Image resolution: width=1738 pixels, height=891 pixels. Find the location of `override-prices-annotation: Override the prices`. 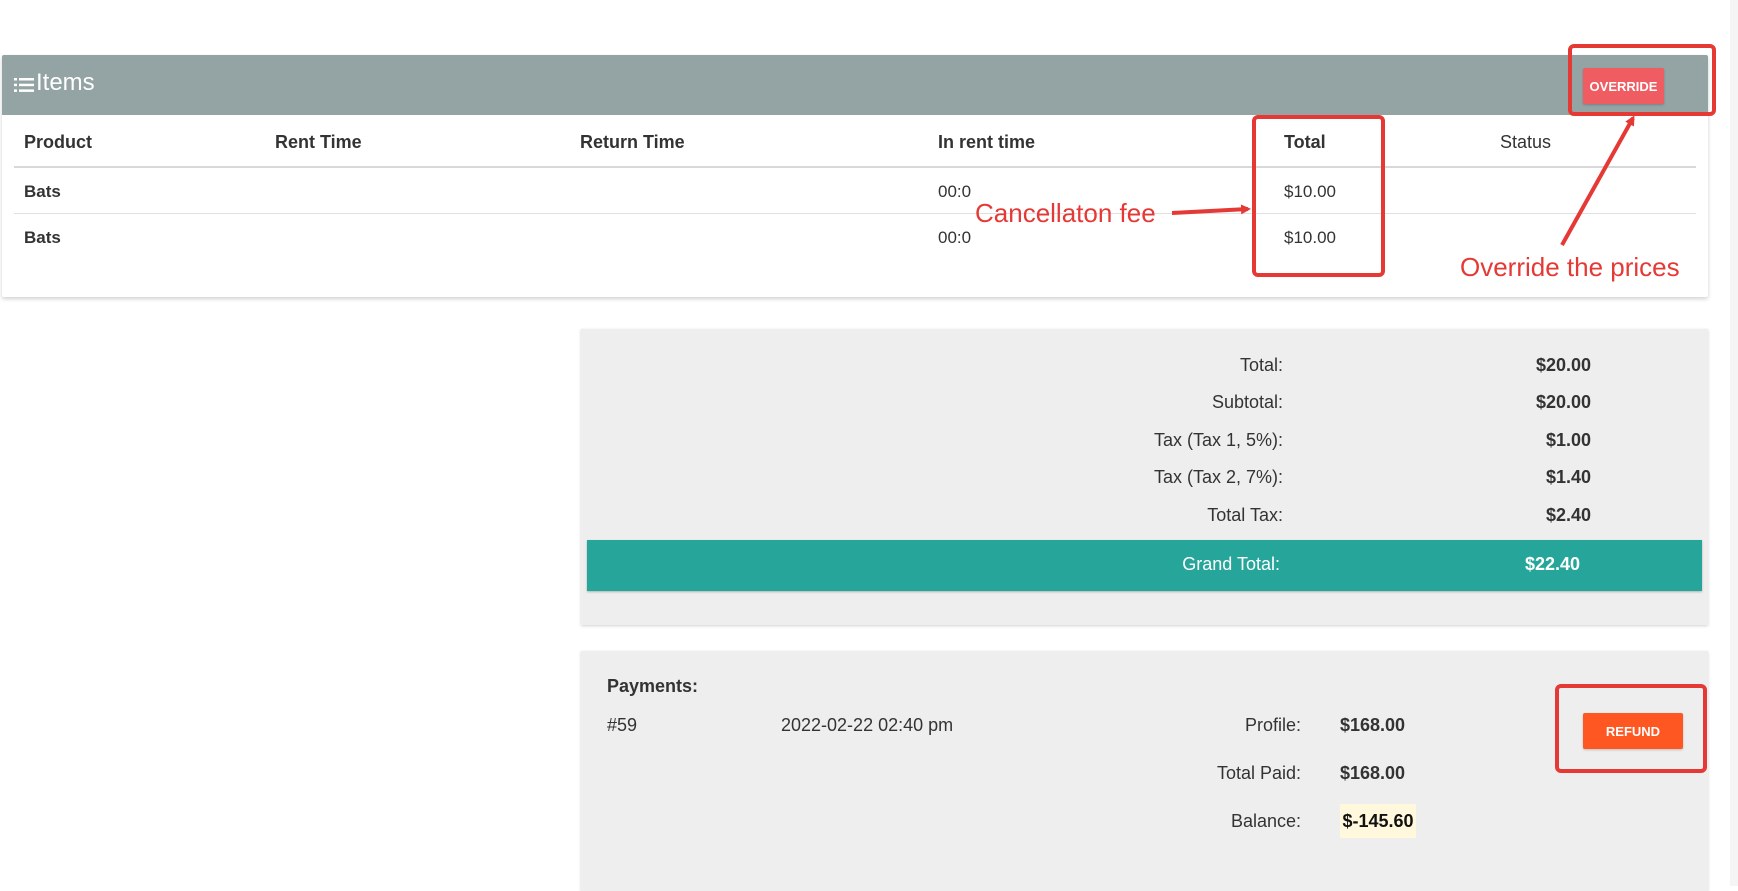

override-prices-annotation: Override the prices is located at coordinates (1570, 267).